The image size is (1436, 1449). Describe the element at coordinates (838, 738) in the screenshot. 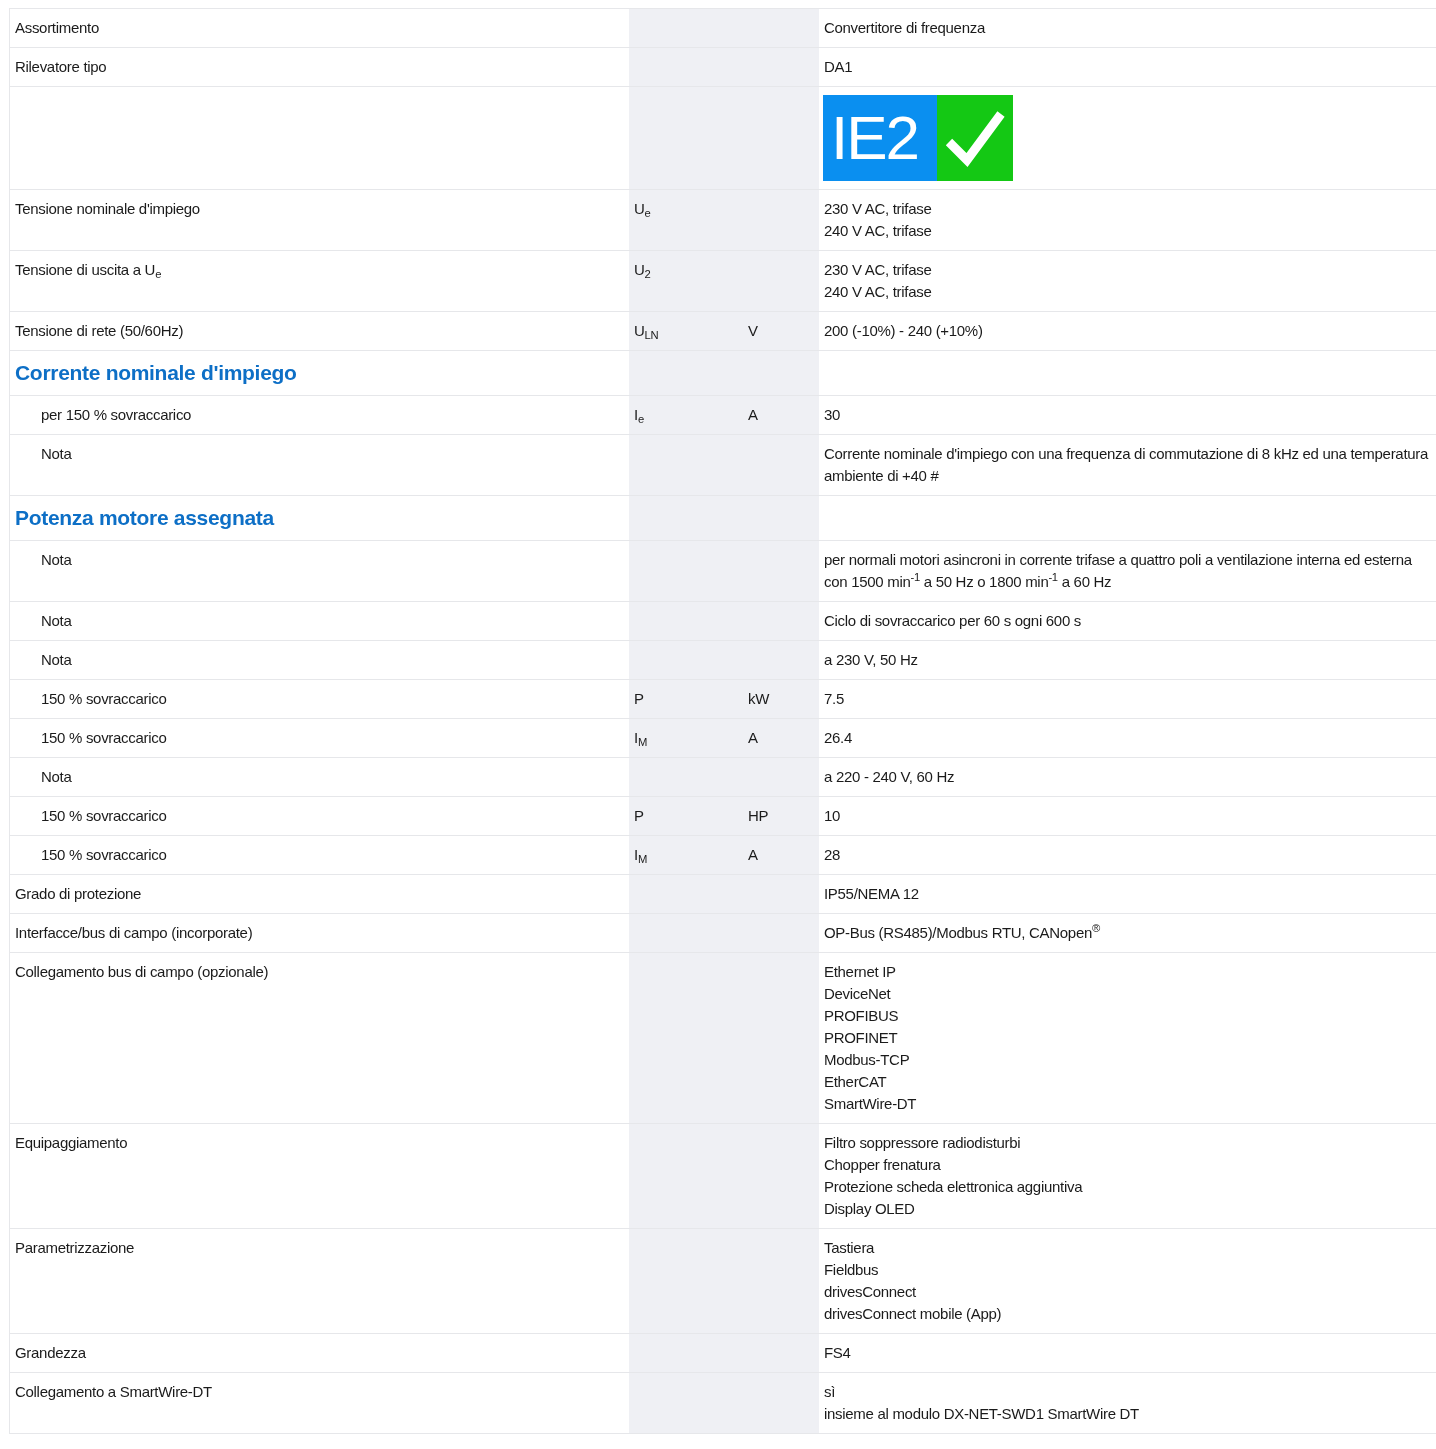

I see `value-text: 26.4` at that location.